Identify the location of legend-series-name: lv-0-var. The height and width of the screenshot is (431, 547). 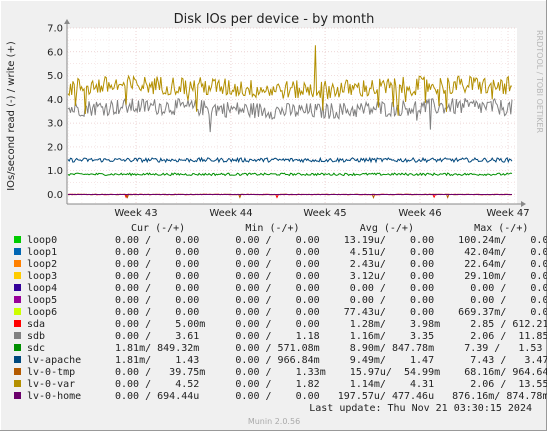
(51, 384).